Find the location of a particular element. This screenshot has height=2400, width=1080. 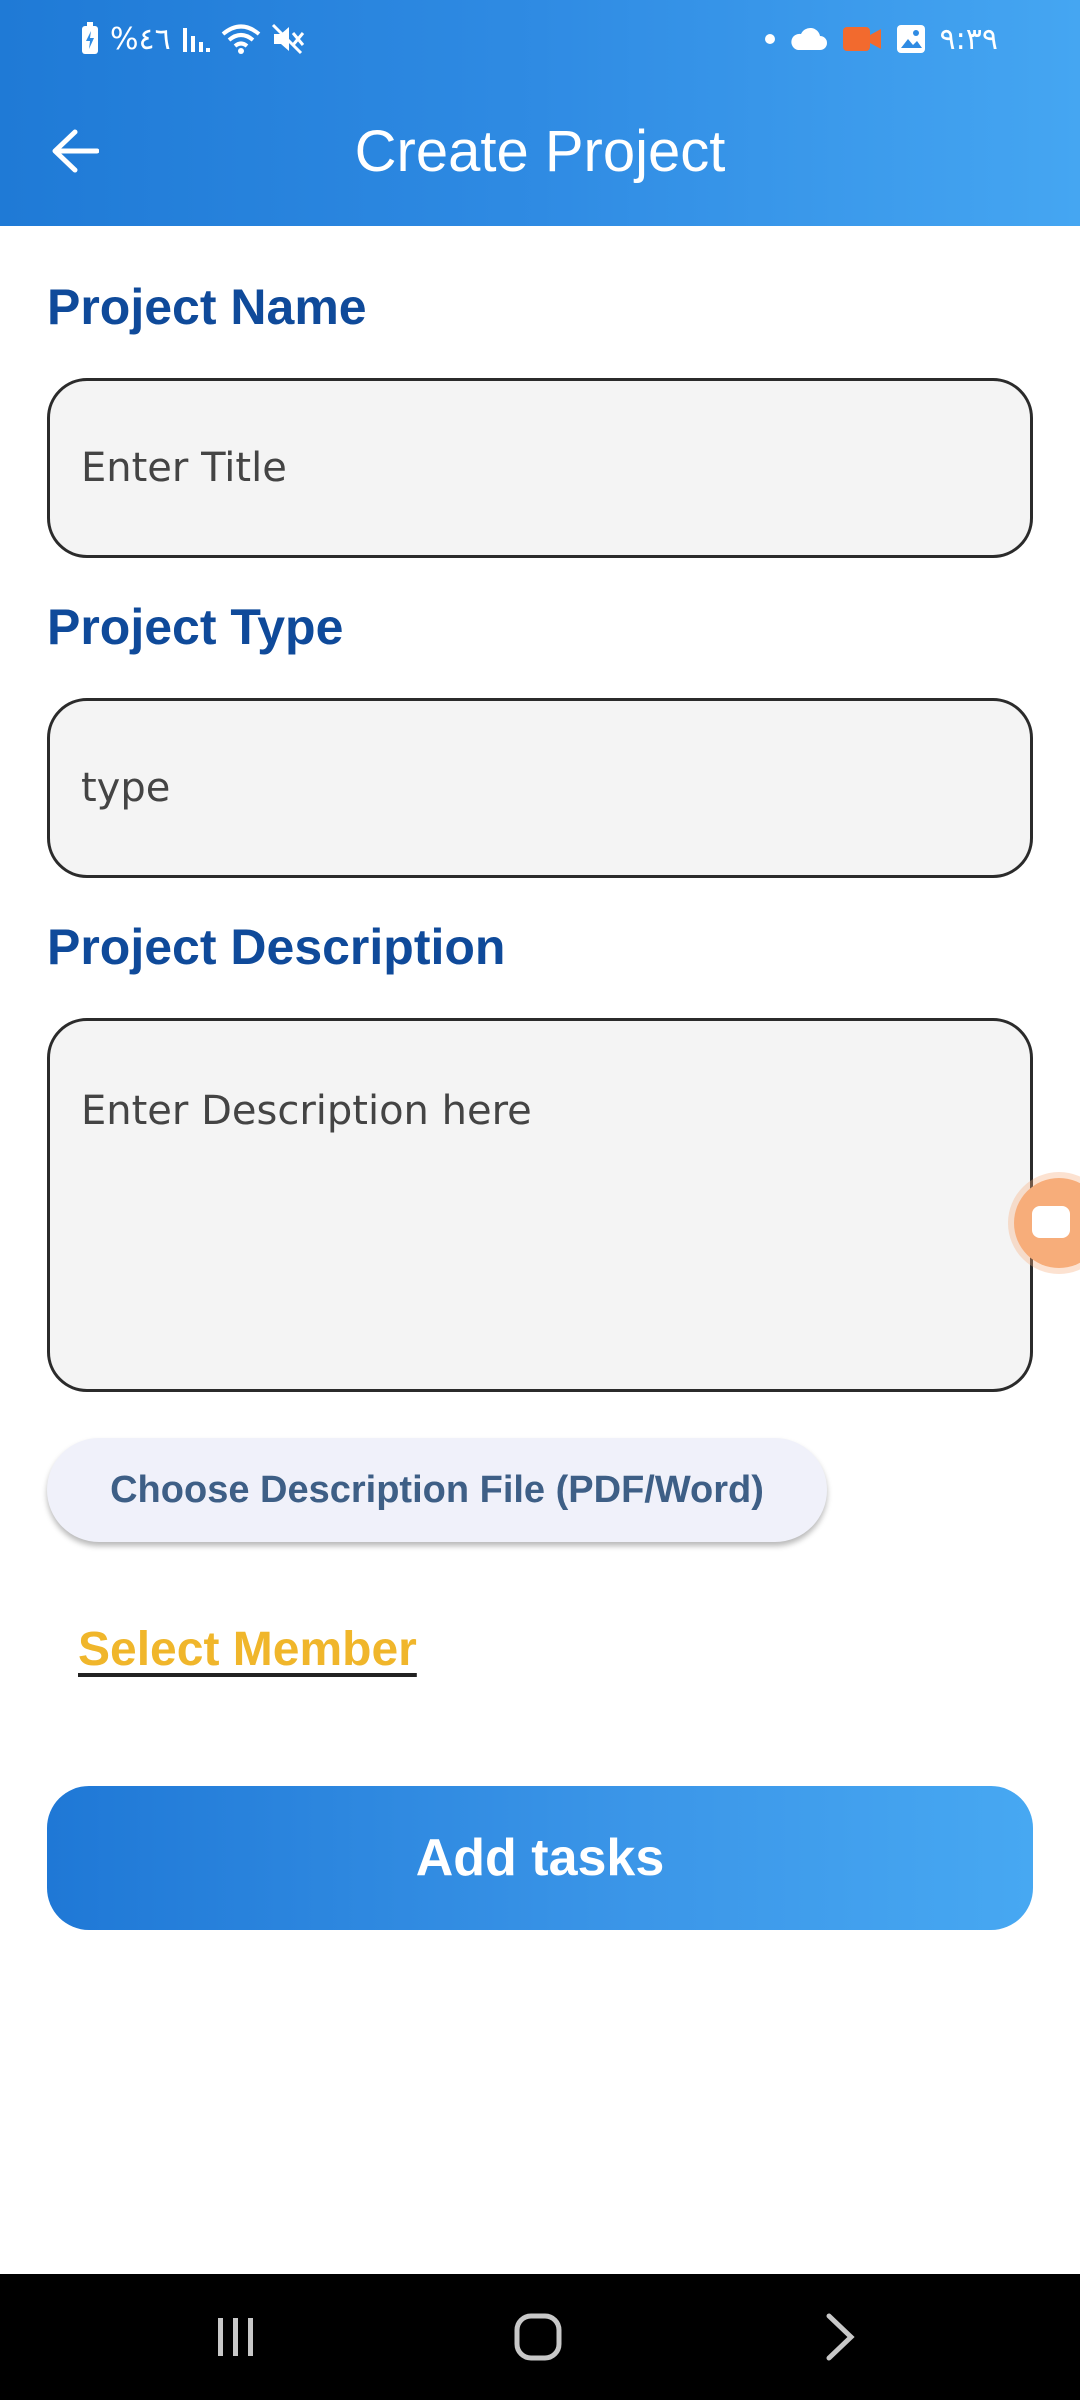

image-icon is located at coordinates (911, 39).